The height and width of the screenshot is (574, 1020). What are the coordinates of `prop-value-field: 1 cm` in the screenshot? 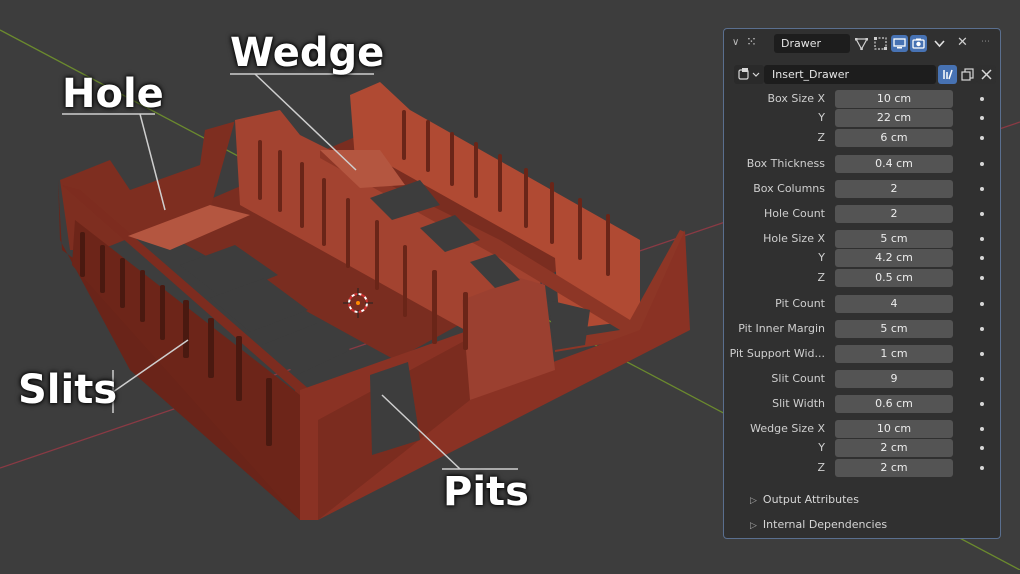 It's located at (894, 354).